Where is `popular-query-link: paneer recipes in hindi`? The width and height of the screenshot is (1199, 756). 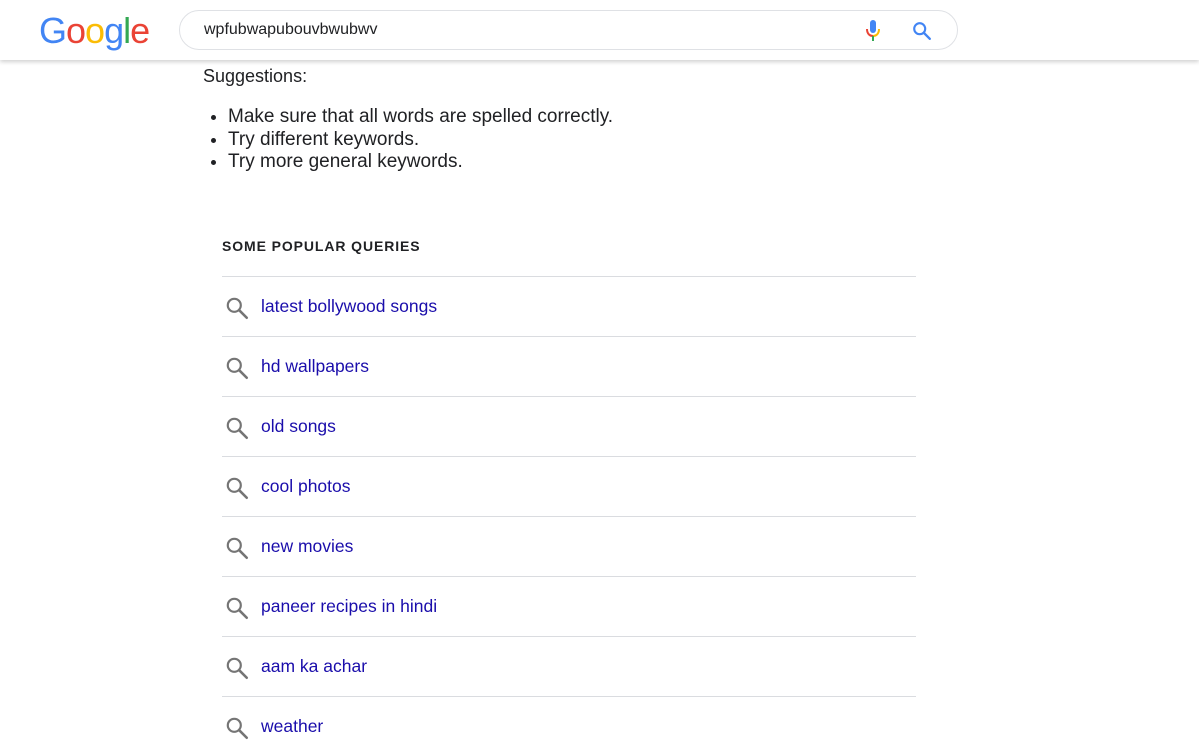
popular-query-link: paneer recipes in hindi is located at coordinates (349, 606).